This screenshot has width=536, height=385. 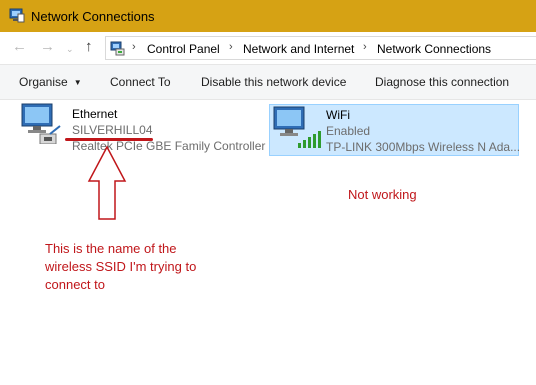 I want to click on forward-arrow-icon: →, so click(x=47, y=47).